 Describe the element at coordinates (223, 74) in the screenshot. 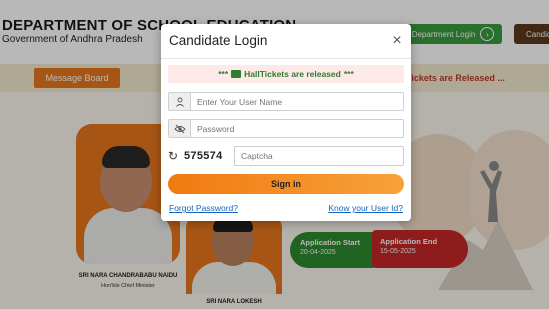

I see `notice-prefix: ***` at that location.